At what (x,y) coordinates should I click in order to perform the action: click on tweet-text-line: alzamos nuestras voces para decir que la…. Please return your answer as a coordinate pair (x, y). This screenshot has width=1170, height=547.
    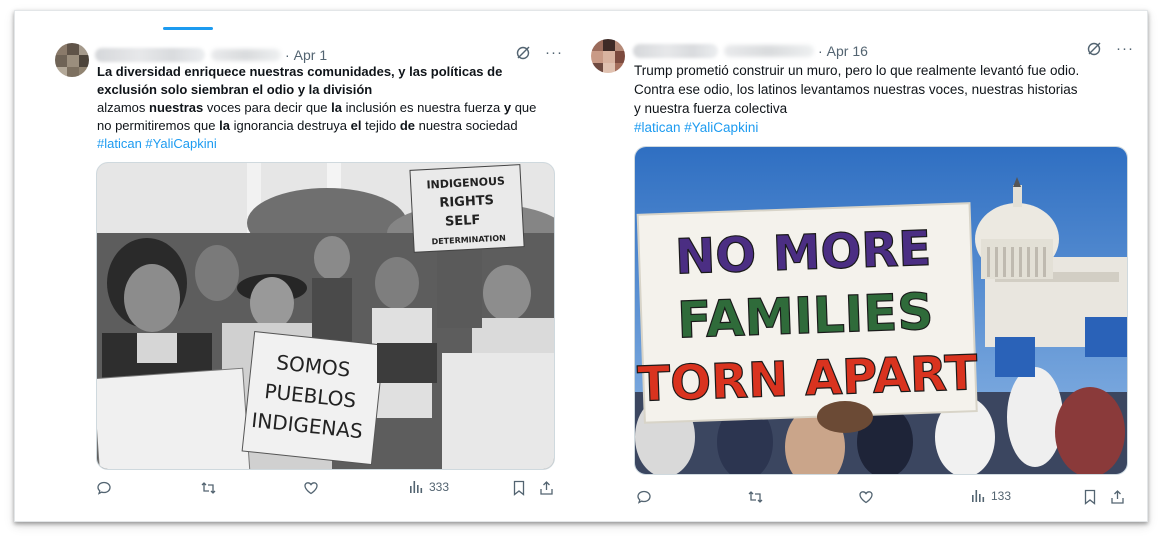
    Looking at the image, I should click on (317, 107).